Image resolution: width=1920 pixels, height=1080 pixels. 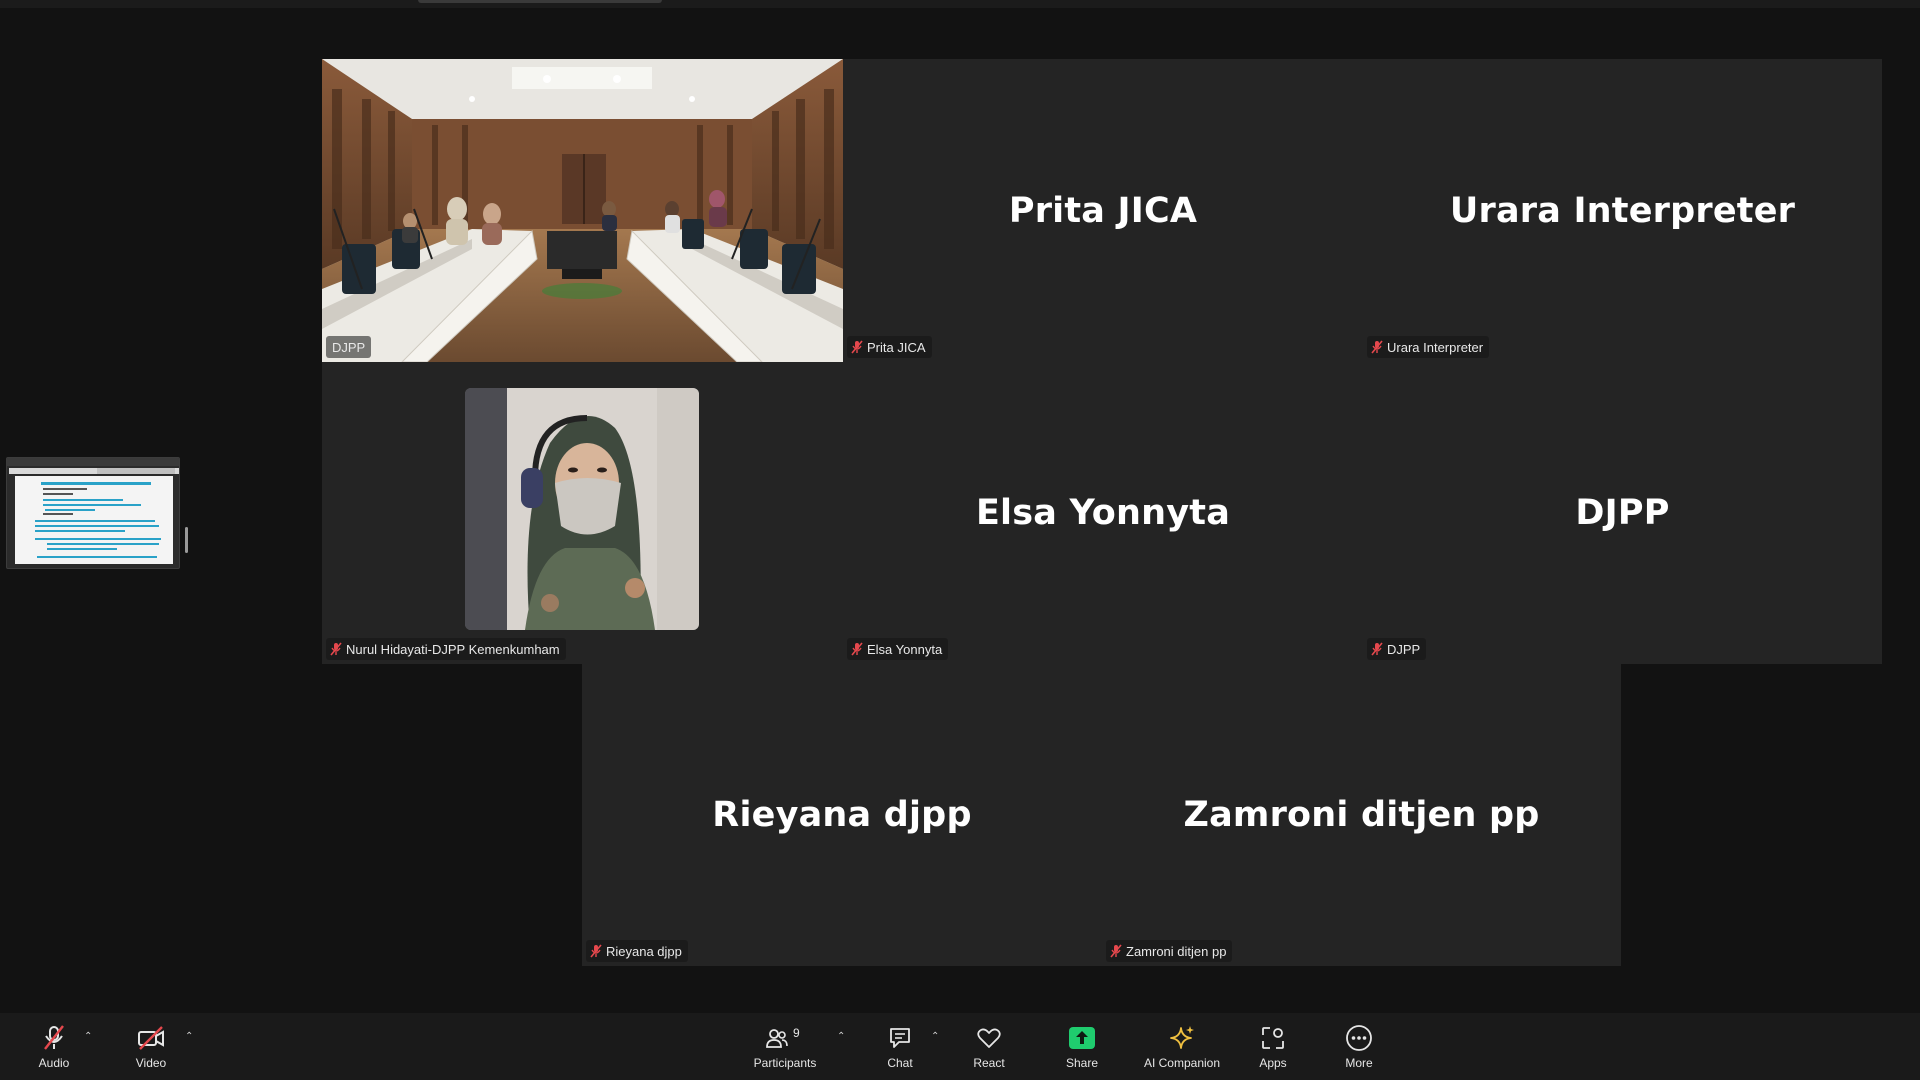 I want to click on participants-count: 9, so click(x=796, y=1032).